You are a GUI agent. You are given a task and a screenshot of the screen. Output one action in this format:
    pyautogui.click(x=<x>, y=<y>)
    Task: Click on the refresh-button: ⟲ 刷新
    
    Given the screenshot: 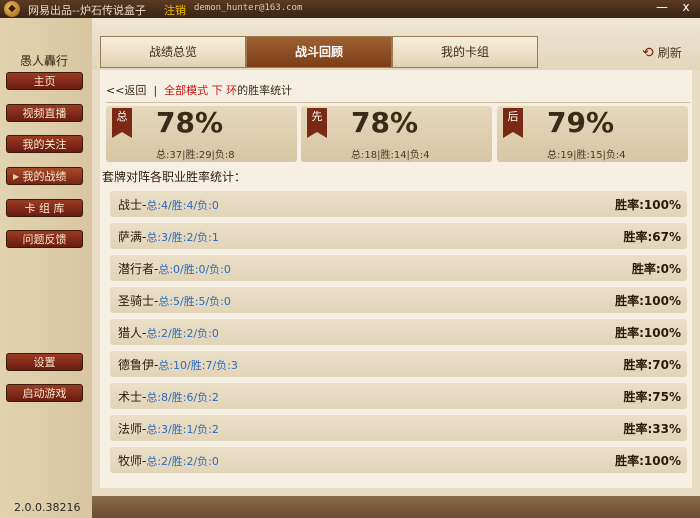 What is the action you would take?
    pyautogui.click(x=662, y=52)
    